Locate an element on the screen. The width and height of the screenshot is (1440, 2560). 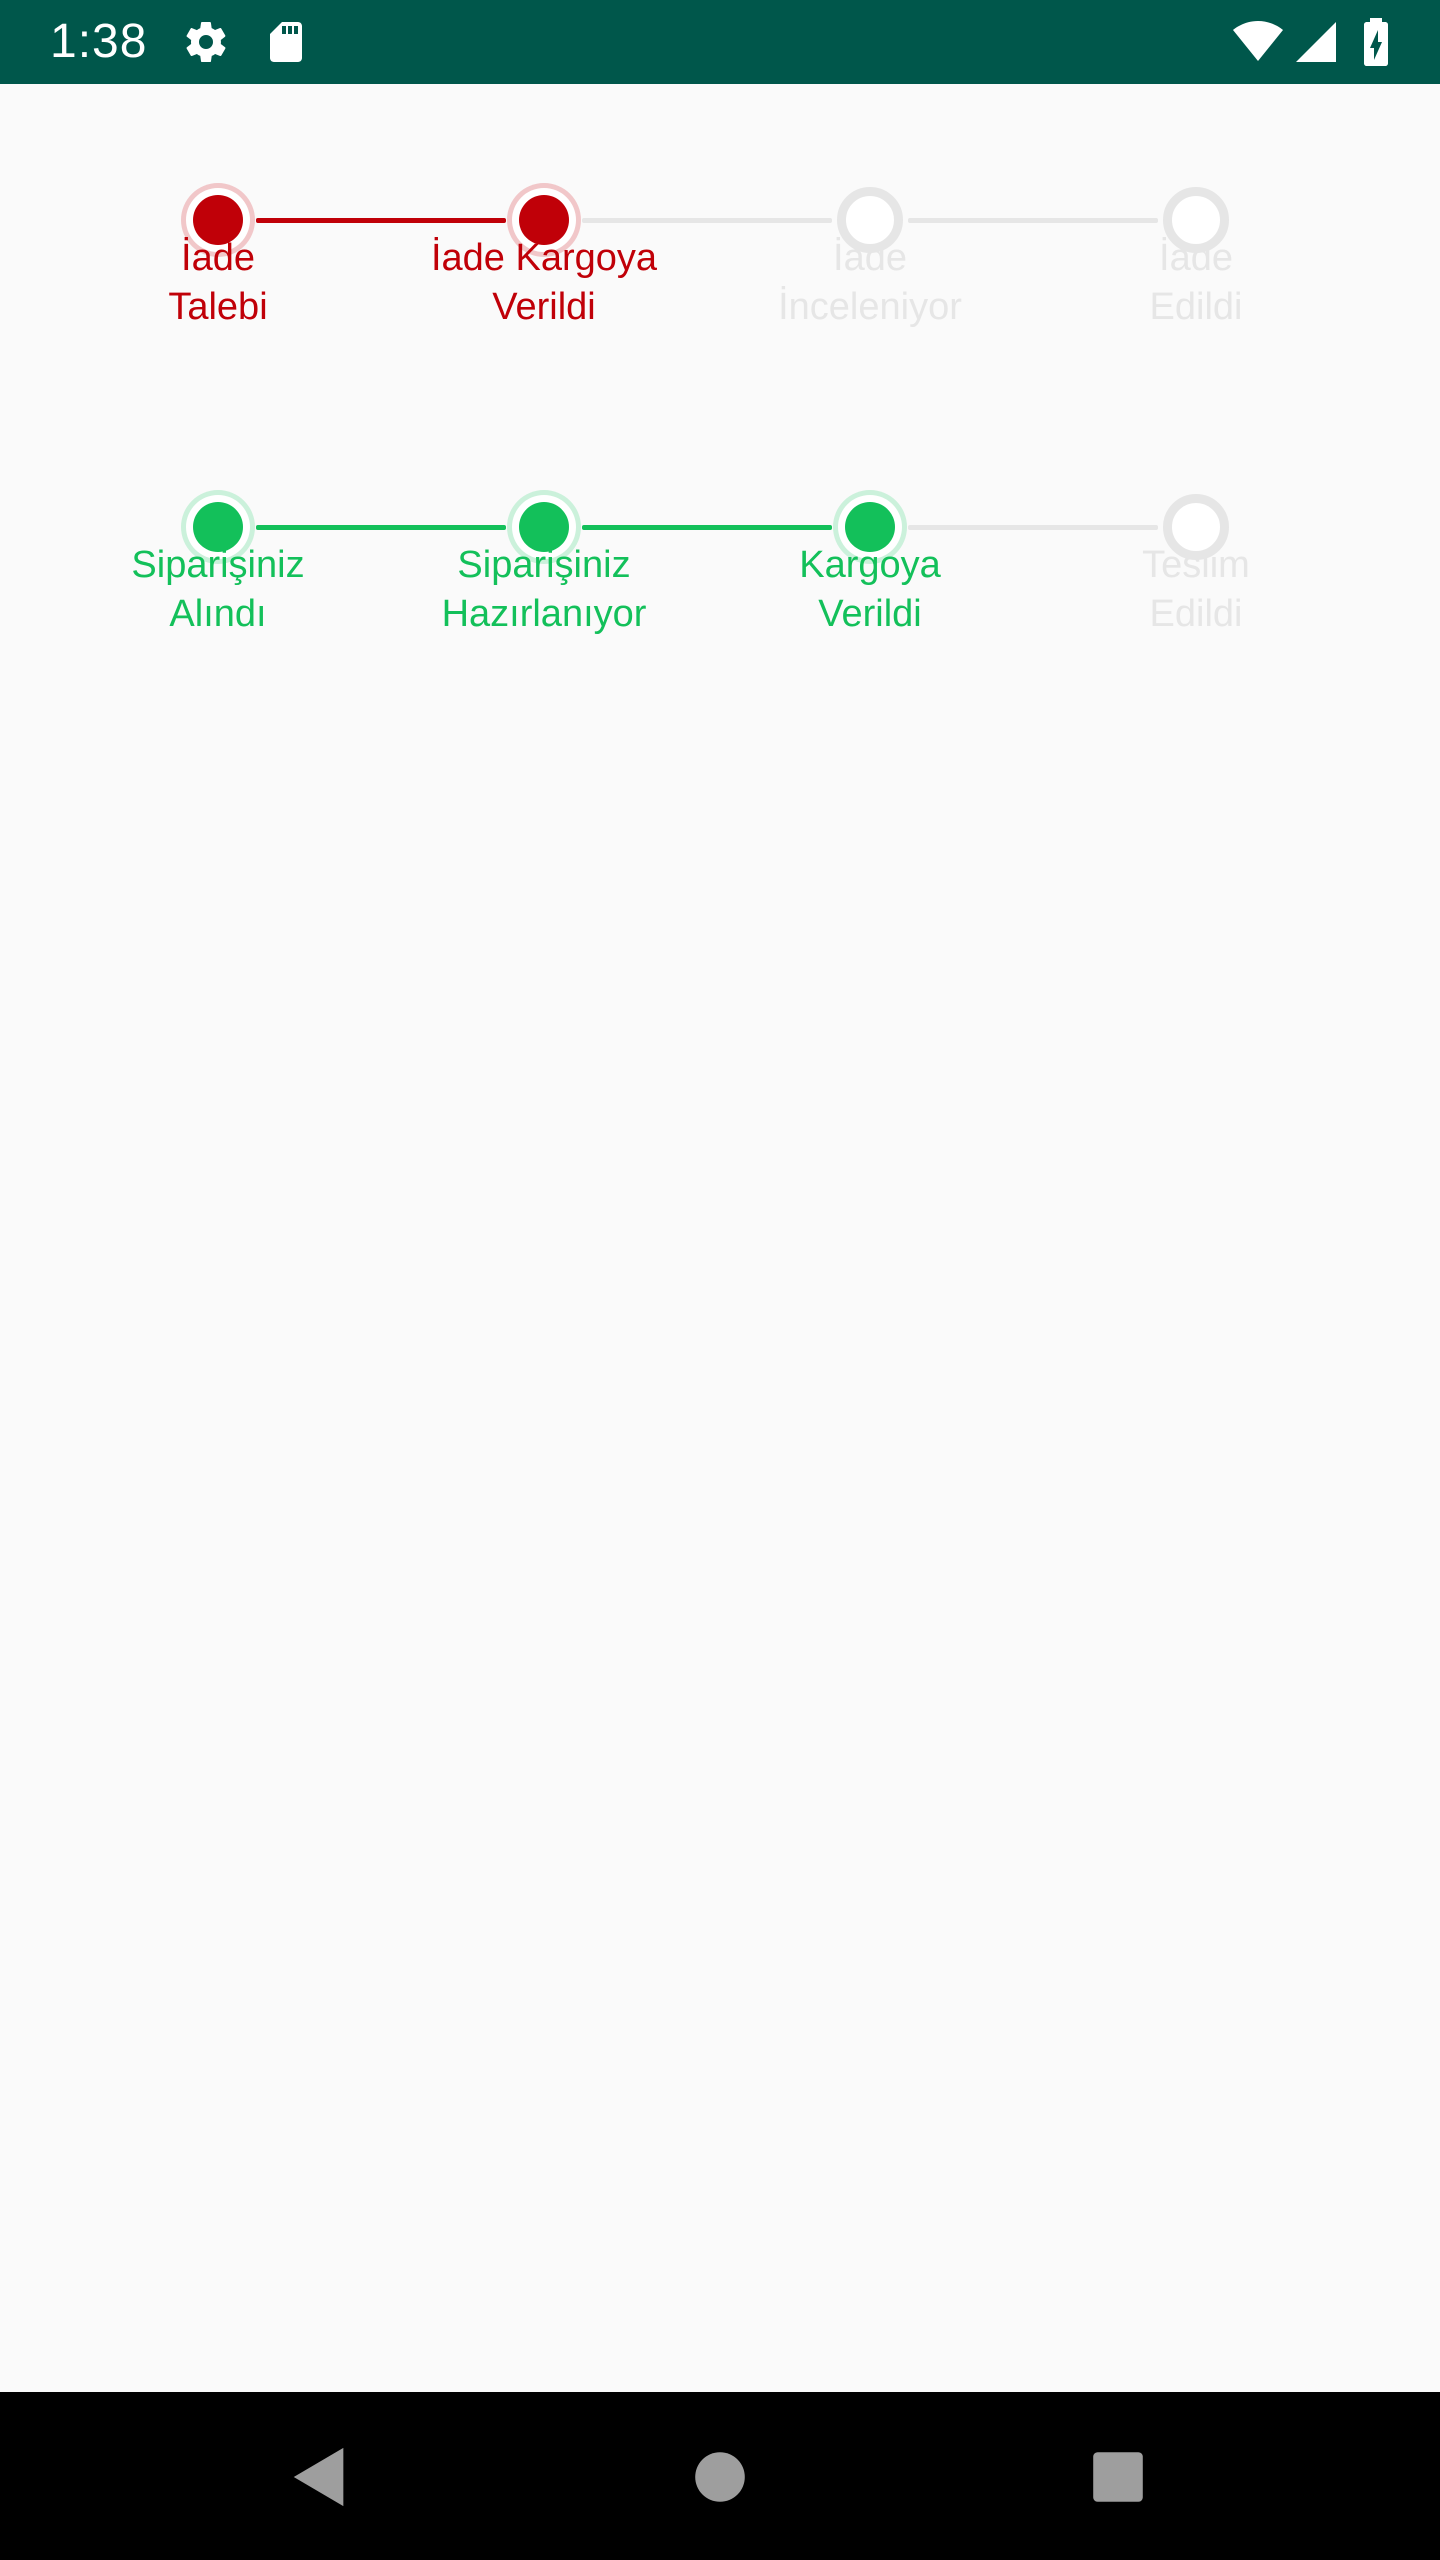
step-label: Kargoya Verildi is located at coordinates (870, 590).